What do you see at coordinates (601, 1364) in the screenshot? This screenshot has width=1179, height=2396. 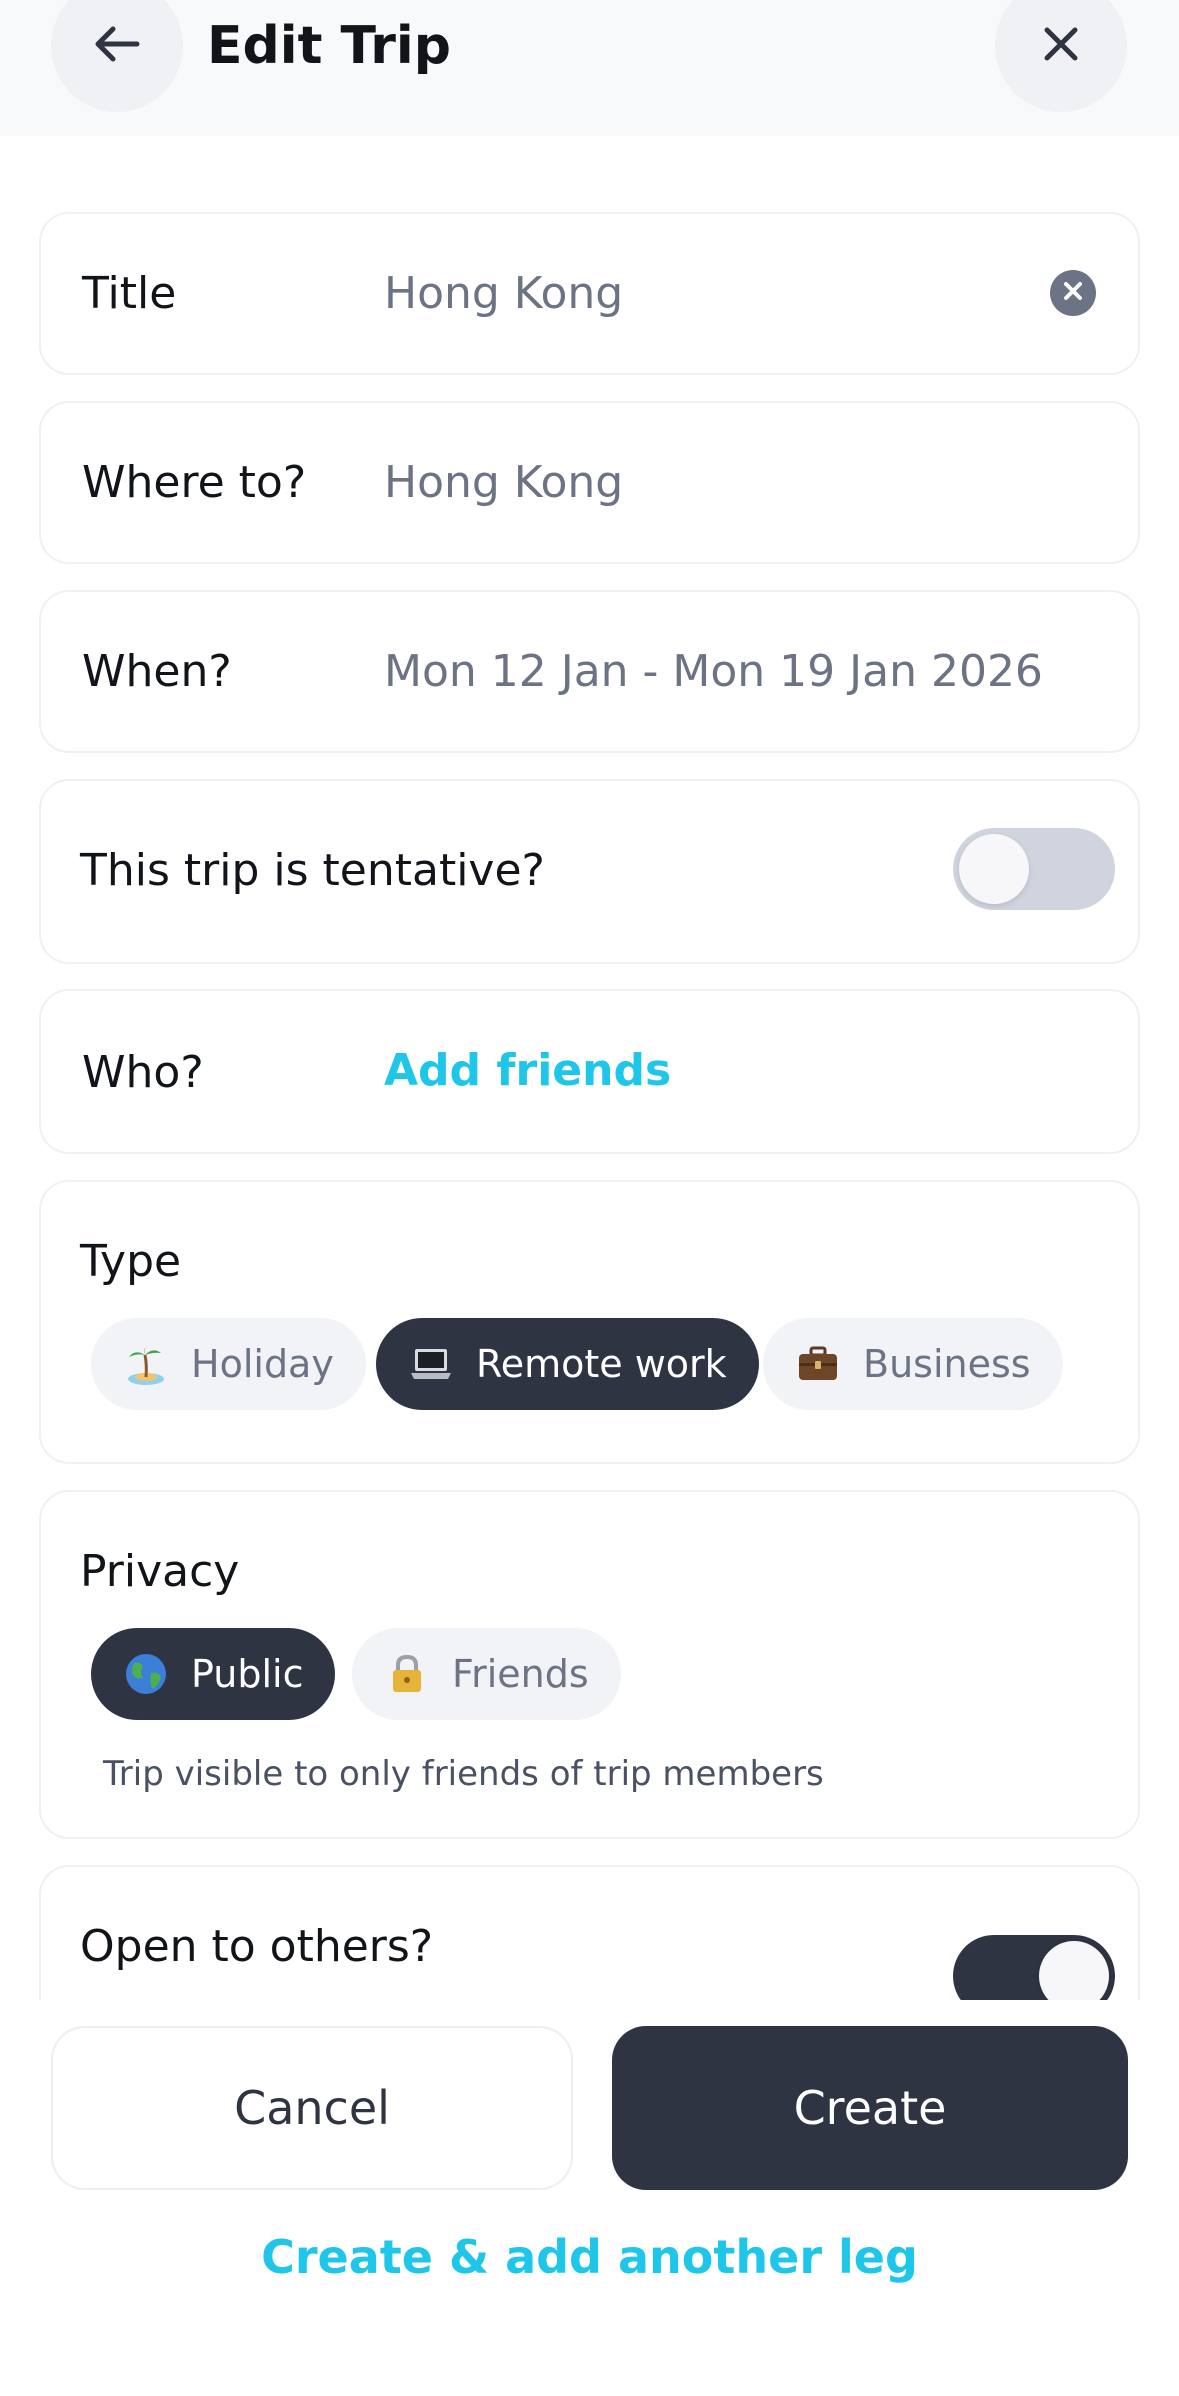 I see `type-option-label: Remote work` at bounding box center [601, 1364].